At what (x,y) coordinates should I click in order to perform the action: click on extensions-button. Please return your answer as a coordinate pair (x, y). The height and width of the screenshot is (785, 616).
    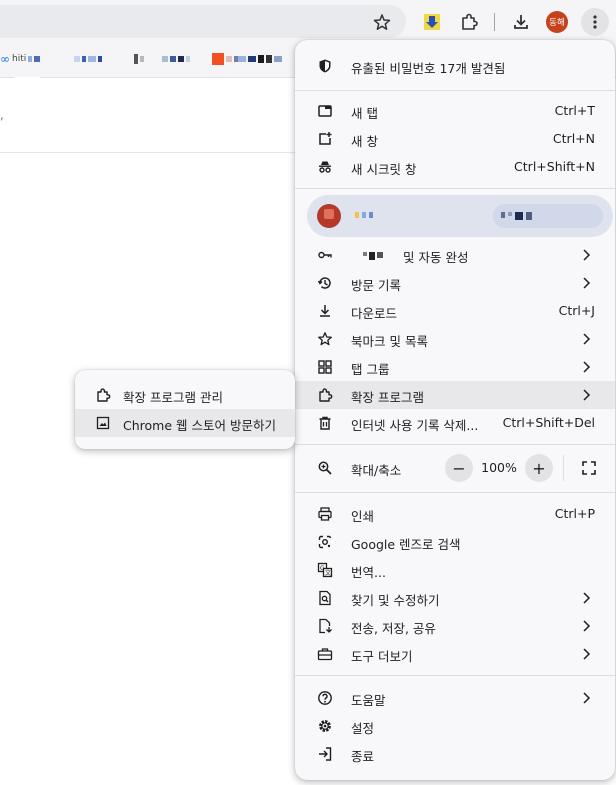
    Looking at the image, I should click on (469, 22).